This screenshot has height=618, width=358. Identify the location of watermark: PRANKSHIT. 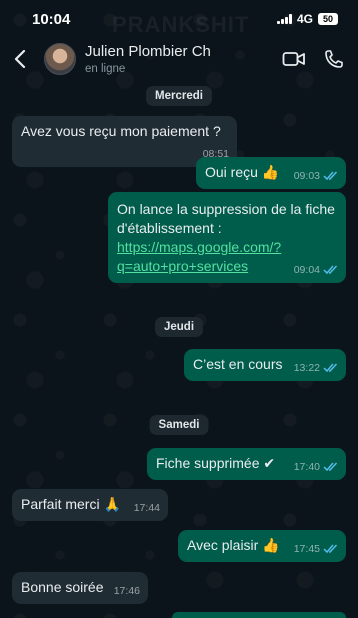
(181, 24).